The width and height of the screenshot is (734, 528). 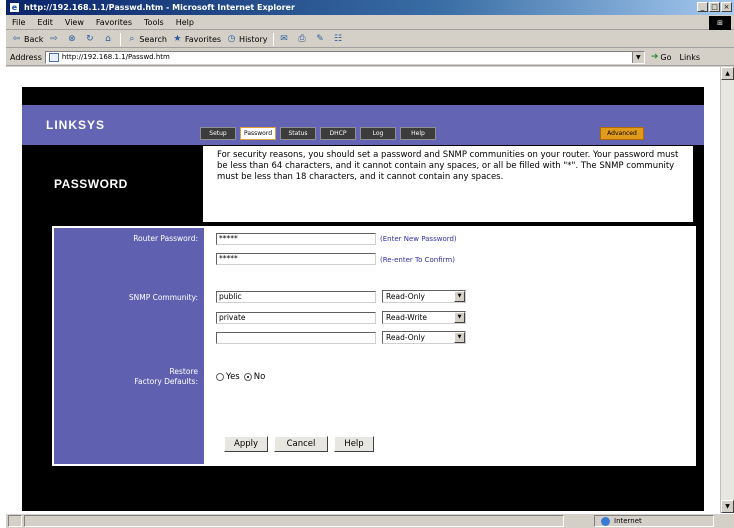 What do you see at coordinates (296, 239) in the screenshot?
I see `router-password-input: *****` at bounding box center [296, 239].